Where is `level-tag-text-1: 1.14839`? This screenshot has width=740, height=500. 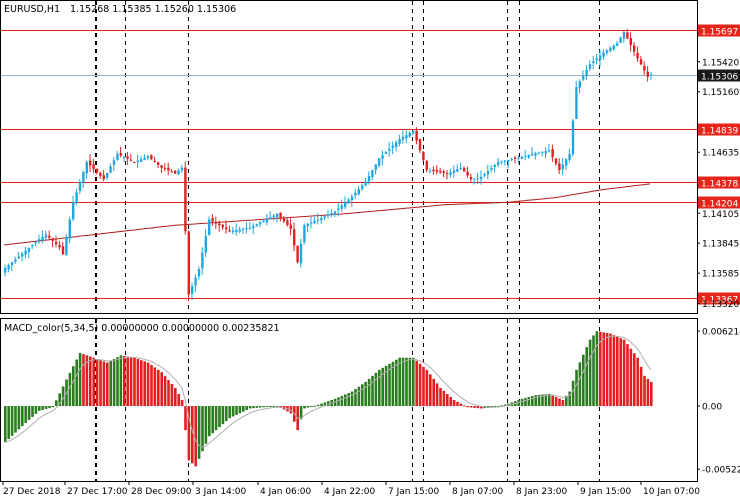 level-tag-text-1: 1.14839 is located at coordinates (719, 132).